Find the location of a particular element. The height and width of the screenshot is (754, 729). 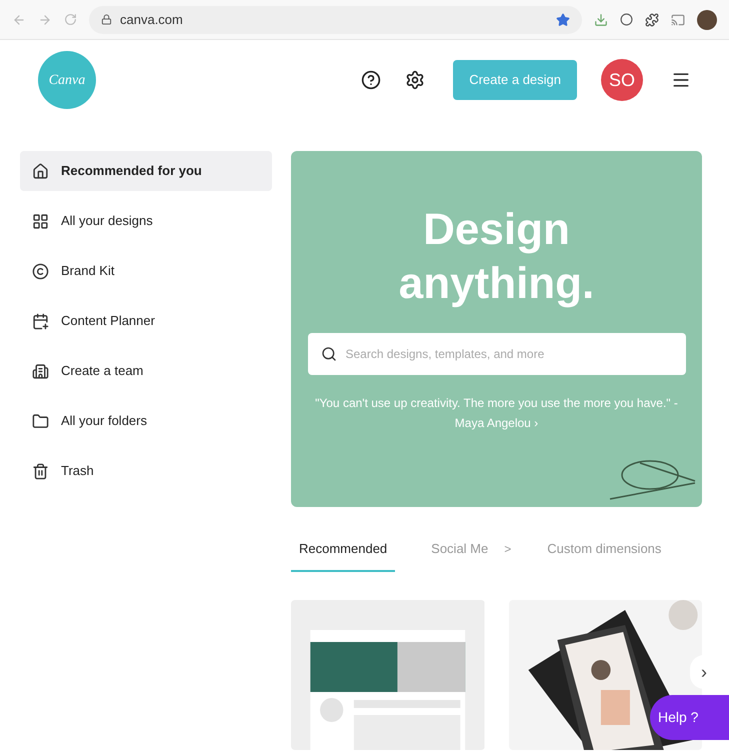

quote-text: "You can't use up creativity. The more you use the more you have." - Maya Angelou › is located at coordinates (496, 413).